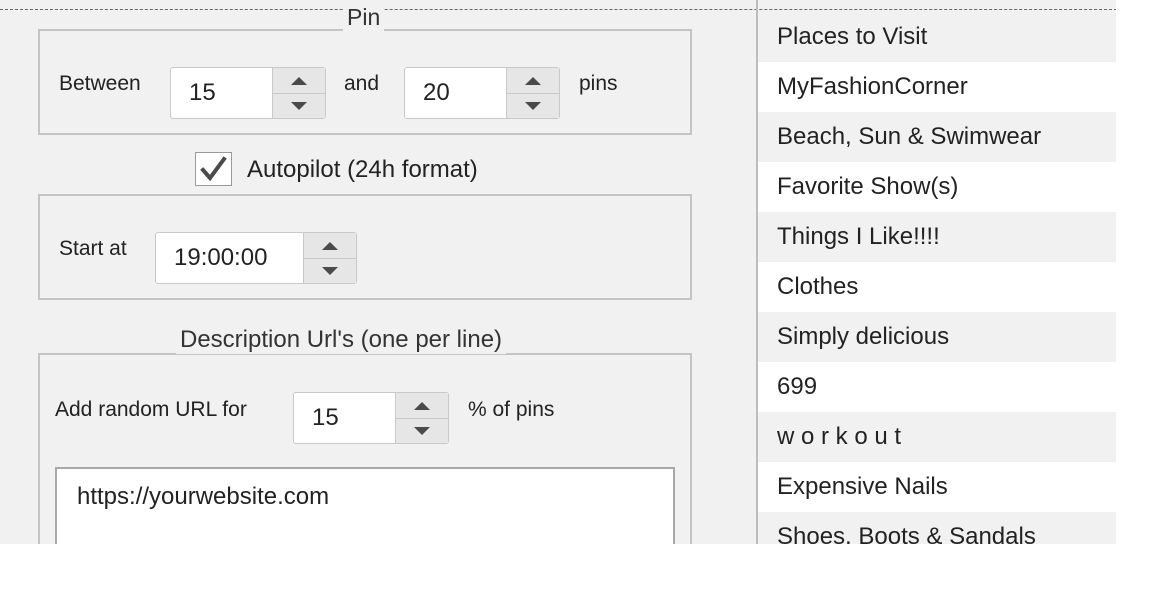 This screenshot has height=599, width=1172. What do you see at coordinates (937, 87) in the screenshot?
I see `list-item: MyFashionCorner` at bounding box center [937, 87].